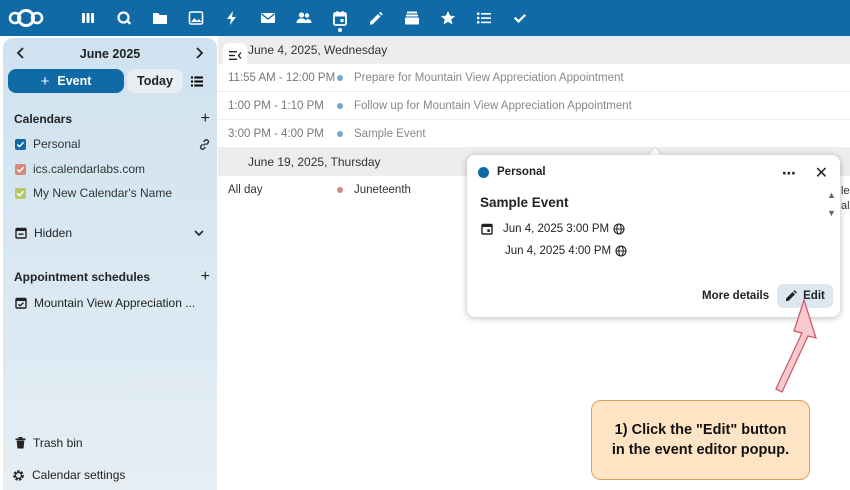 This screenshot has height=490, width=850. Describe the element at coordinates (534, 134) in the screenshot. I see `event-row: 3:00 PM - 4:00 PM Sample Event` at that location.